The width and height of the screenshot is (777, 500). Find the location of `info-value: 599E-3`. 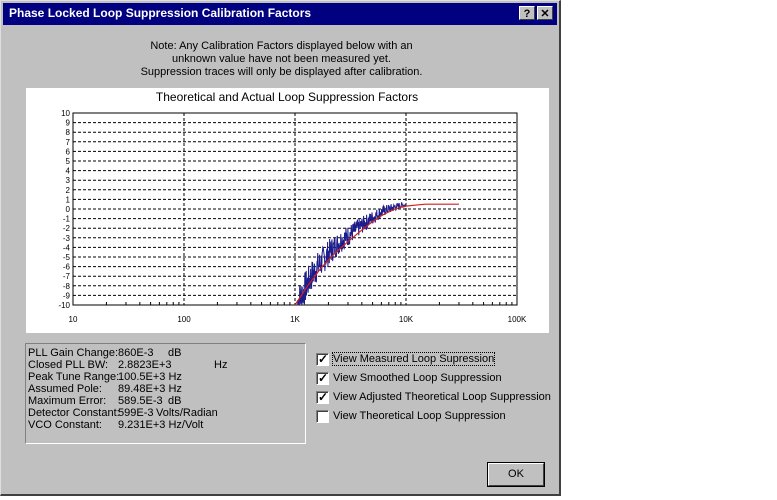

info-value: 599E-3 is located at coordinates (136, 413).